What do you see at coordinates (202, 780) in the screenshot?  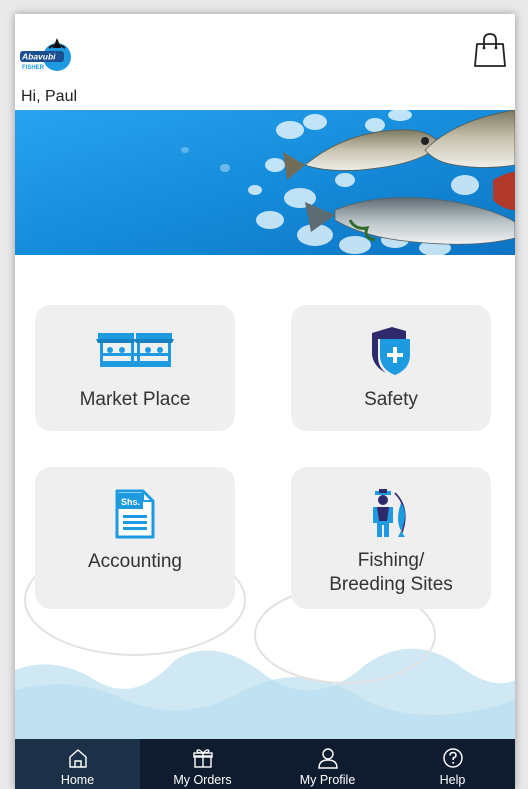 I see `nav-my-orders-label: My Orders` at bounding box center [202, 780].